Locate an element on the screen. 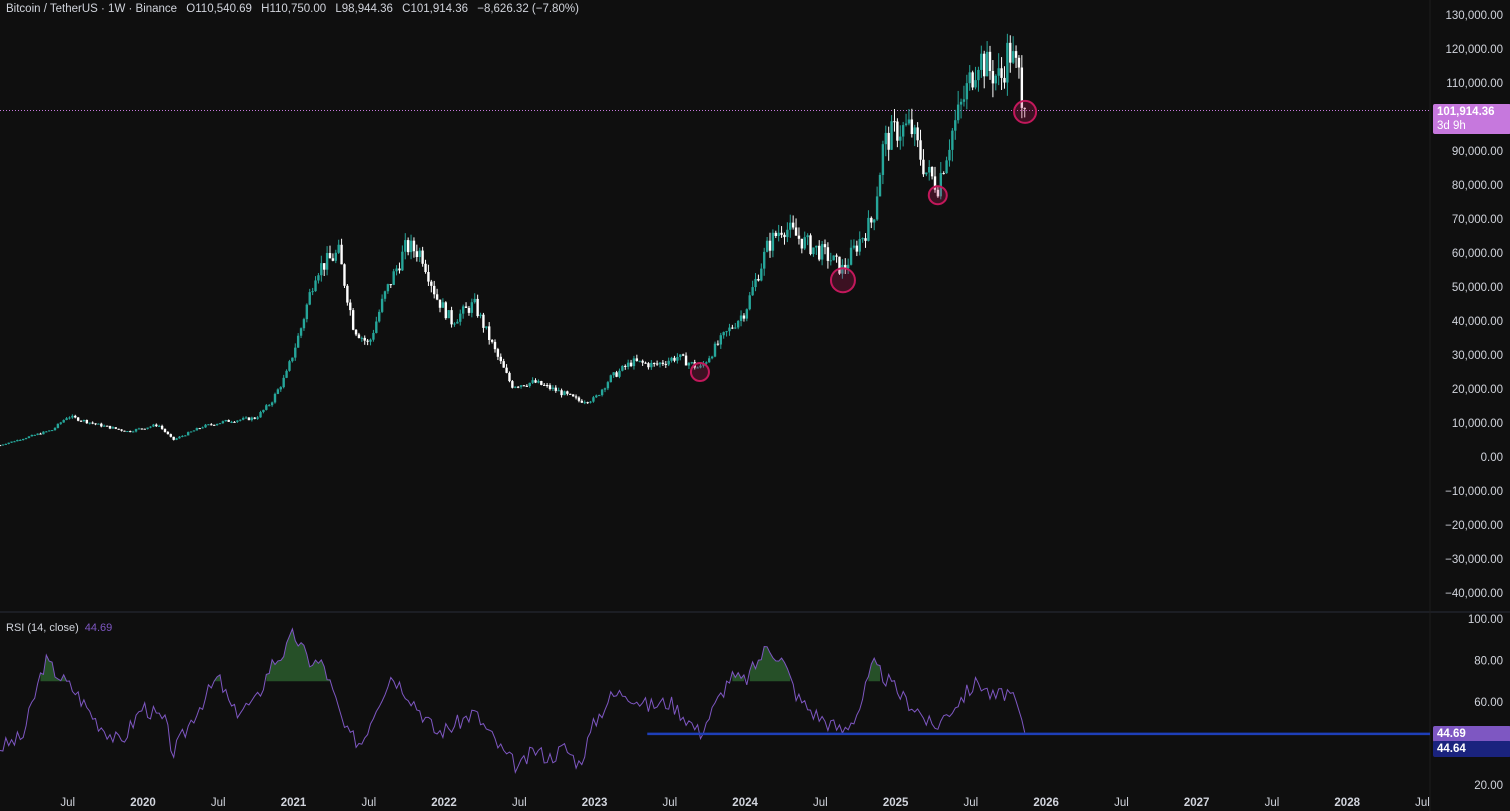 The image size is (1510, 811). time-tick-label: 2027 is located at coordinates (1197, 803).